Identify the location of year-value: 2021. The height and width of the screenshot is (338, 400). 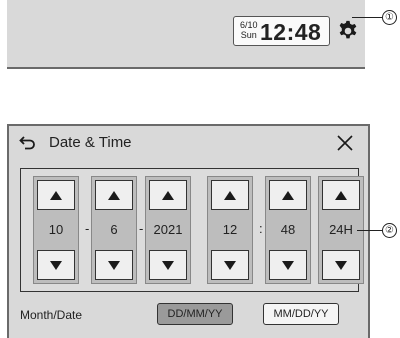
(168, 229).